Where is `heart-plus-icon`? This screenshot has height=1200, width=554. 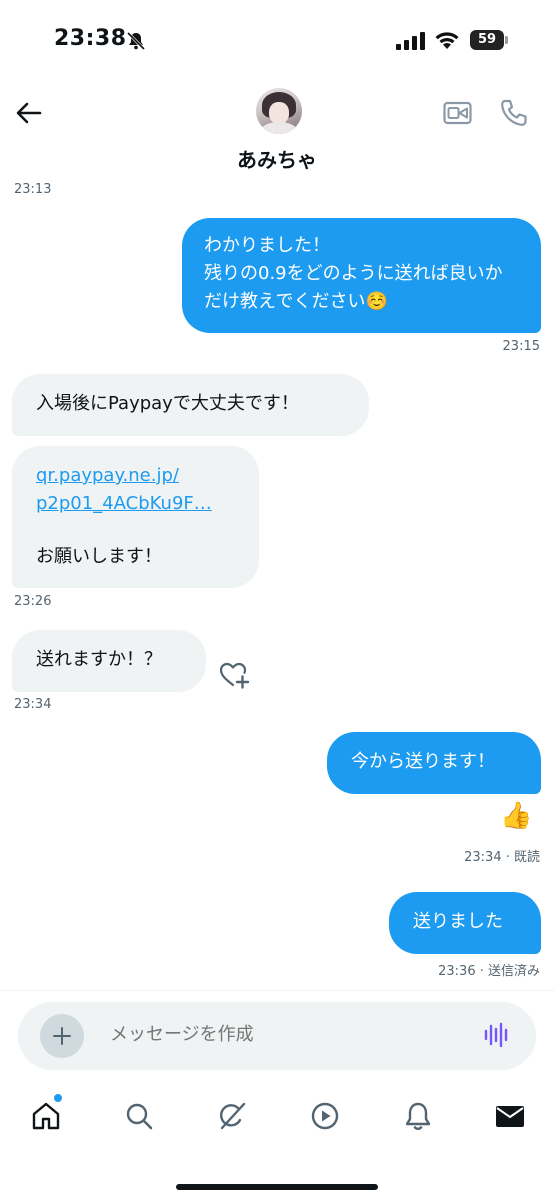
heart-plus-icon is located at coordinates (234, 675).